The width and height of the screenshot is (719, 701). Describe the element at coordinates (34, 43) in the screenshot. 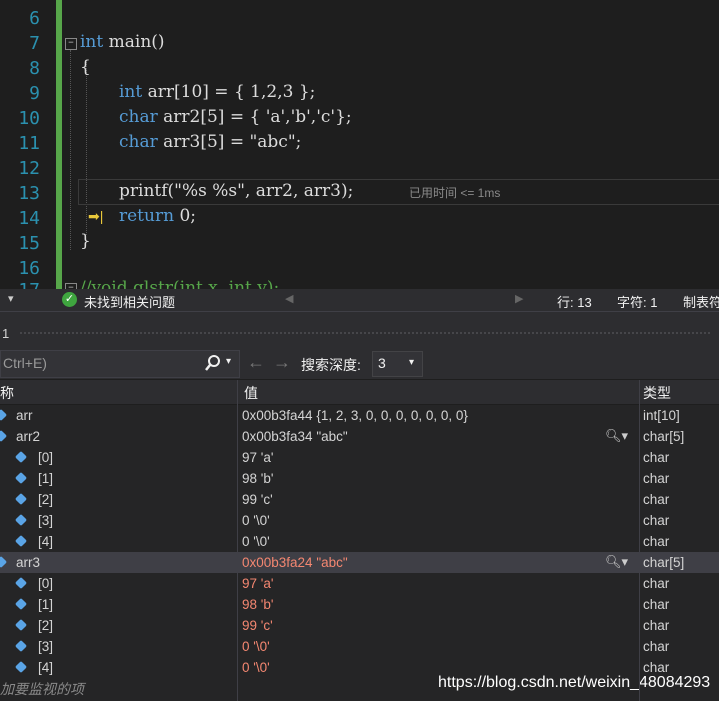

I see `line-number: 7` at that location.